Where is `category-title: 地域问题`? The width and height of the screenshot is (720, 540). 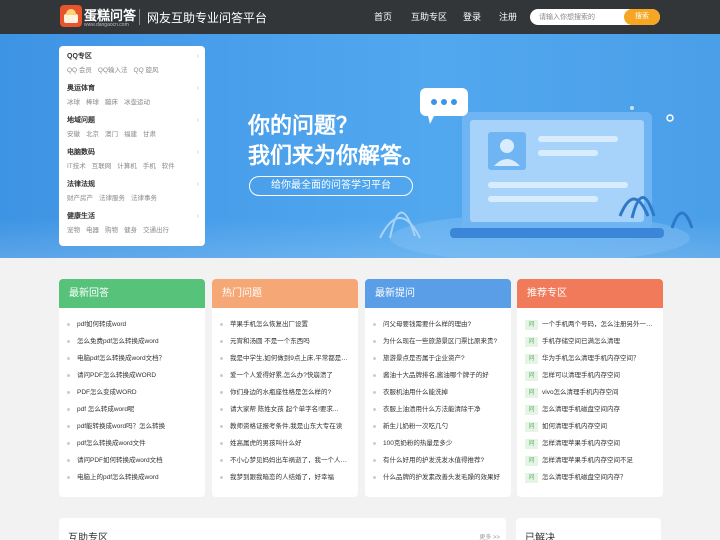 category-title: 地域问题 is located at coordinates (133, 121).